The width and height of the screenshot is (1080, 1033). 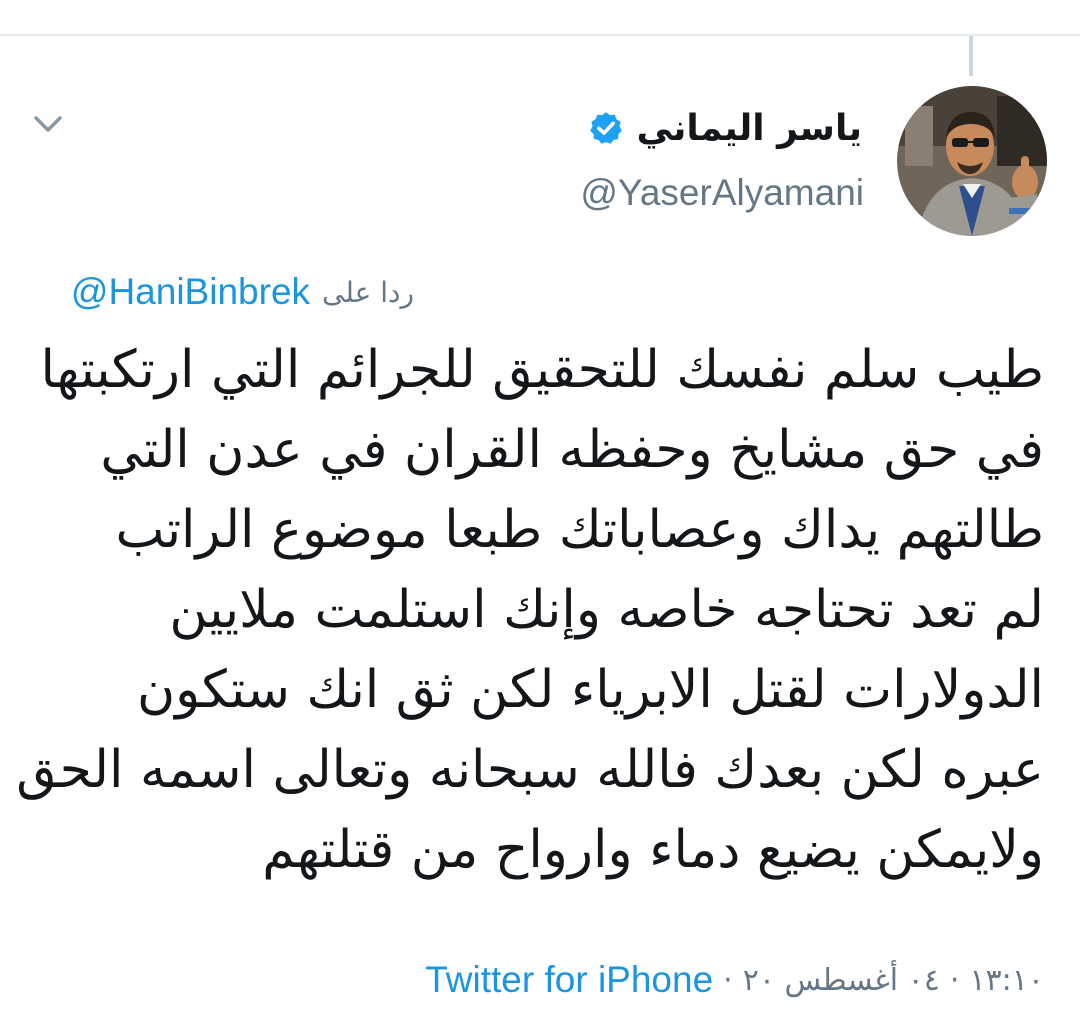 I want to click on reply-prefix: ردا على, so click(x=368, y=292).